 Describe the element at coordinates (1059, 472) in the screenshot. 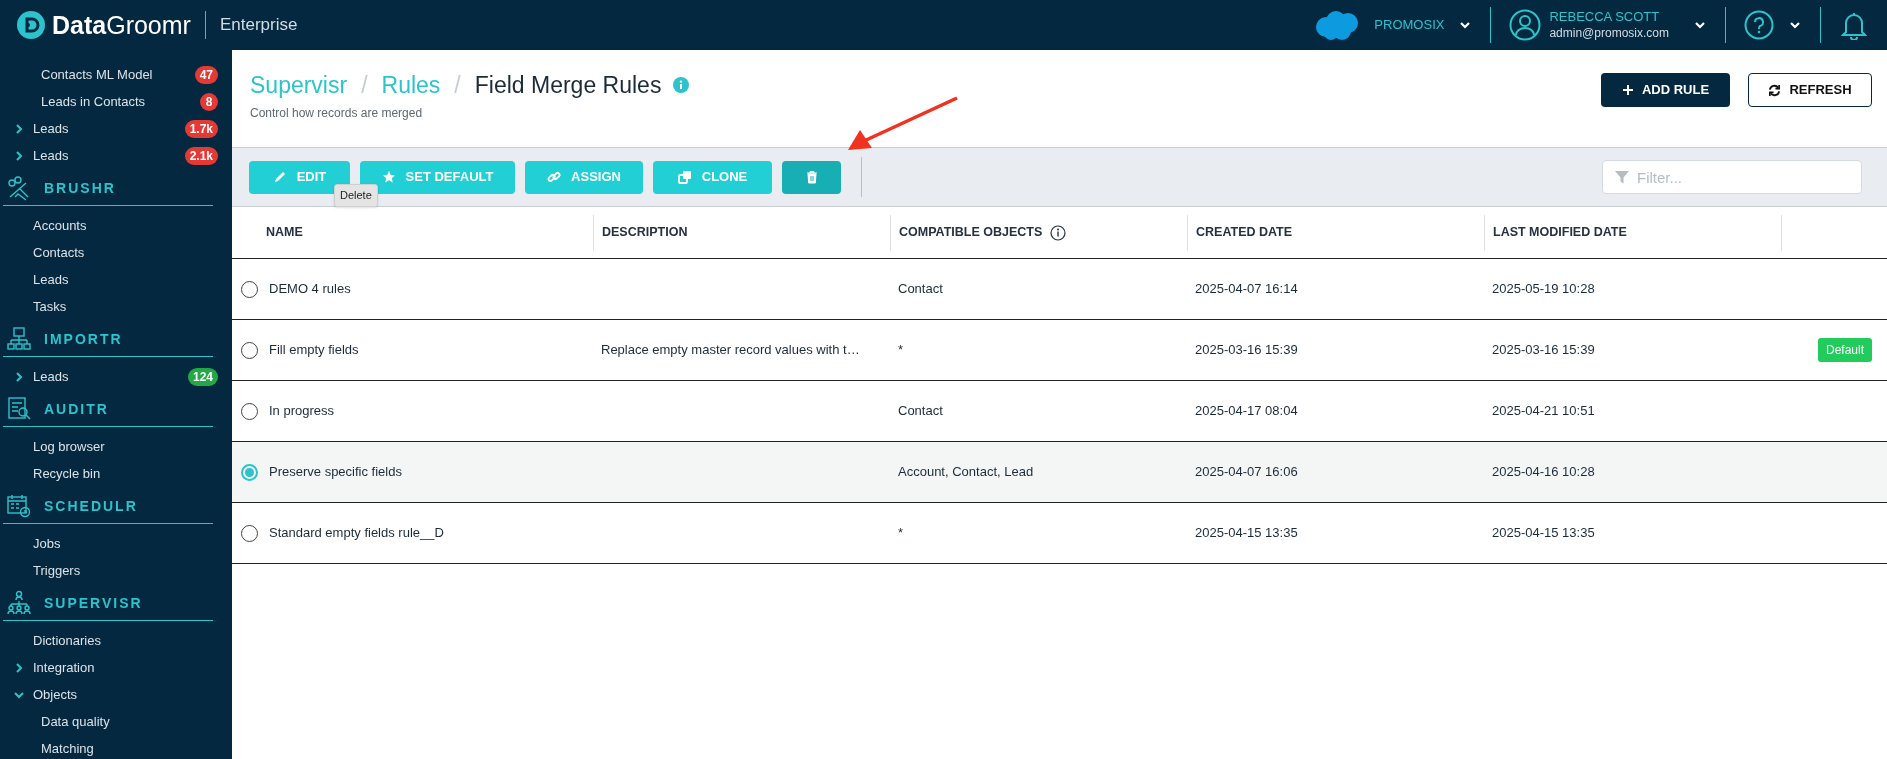

I see `table-row: Preserve specific fields Account, Contact, Lead 2025-04-07 16:06 2025-04-16 10:28` at that location.